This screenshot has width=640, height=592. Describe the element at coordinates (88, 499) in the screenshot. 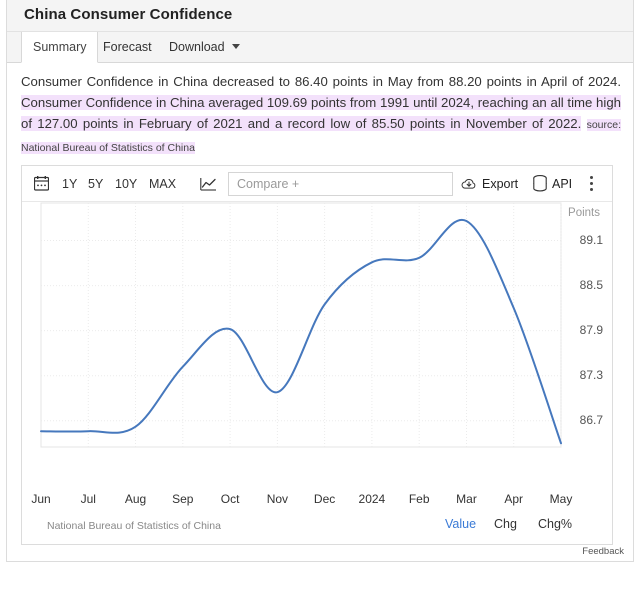

I see `x-axis-tick-label: Jul` at that location.